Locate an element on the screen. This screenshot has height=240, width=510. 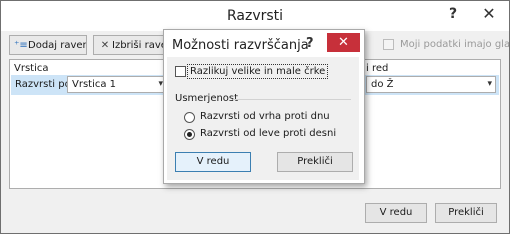
add-level-button: ⁺≡Dodaj raven is located at coordinates (48, 45).